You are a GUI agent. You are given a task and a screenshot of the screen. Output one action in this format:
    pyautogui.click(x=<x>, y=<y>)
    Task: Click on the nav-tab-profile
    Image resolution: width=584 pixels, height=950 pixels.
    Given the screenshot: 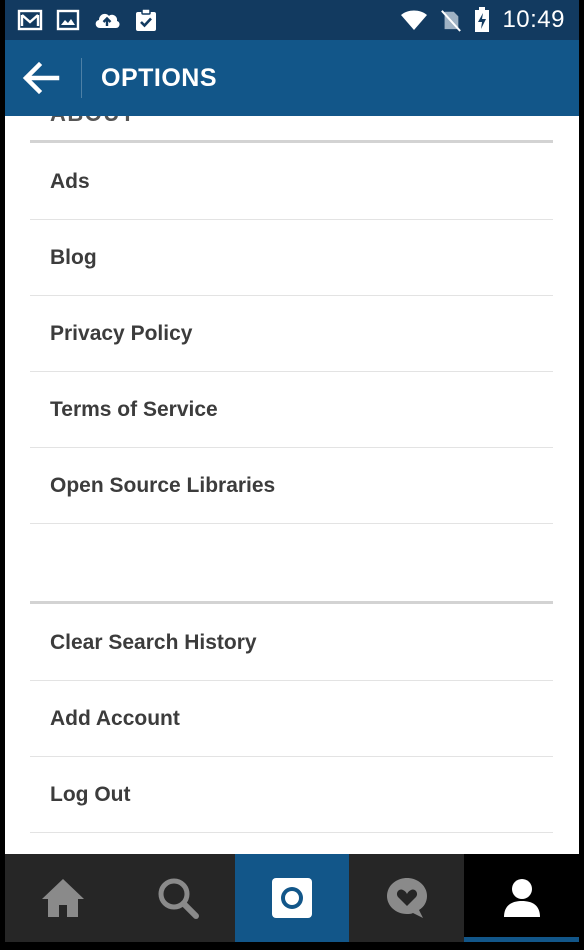 What is the action you would take?
    pyautogui.click(x=521, y=898)
    